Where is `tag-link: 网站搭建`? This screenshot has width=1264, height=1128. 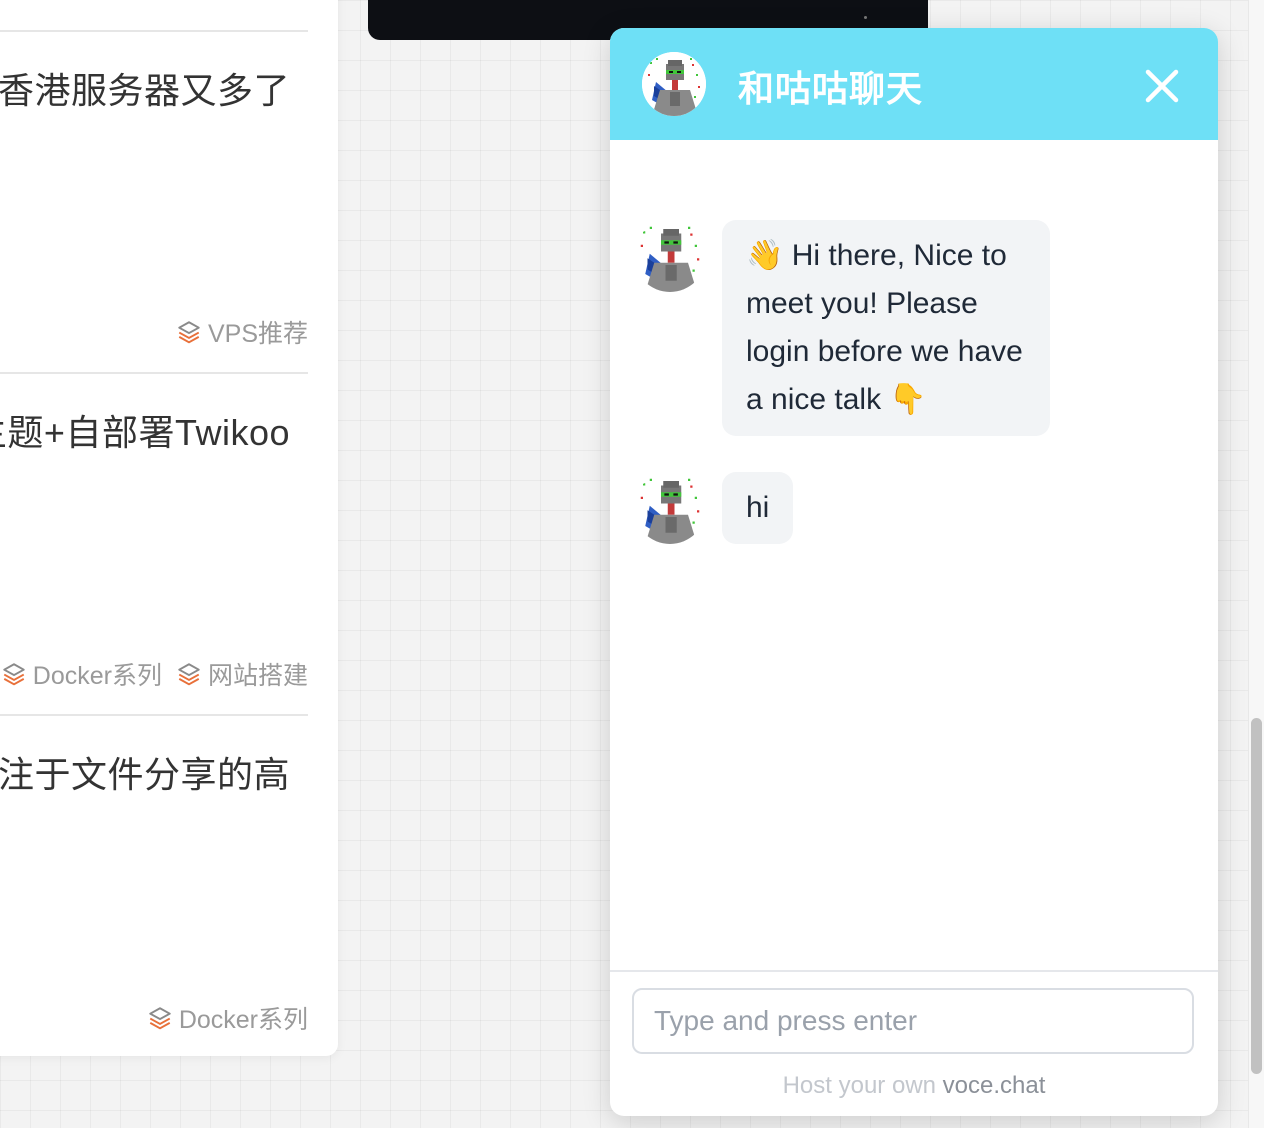 tag-link: 网站搭建 is located at coordinates (242, 674).